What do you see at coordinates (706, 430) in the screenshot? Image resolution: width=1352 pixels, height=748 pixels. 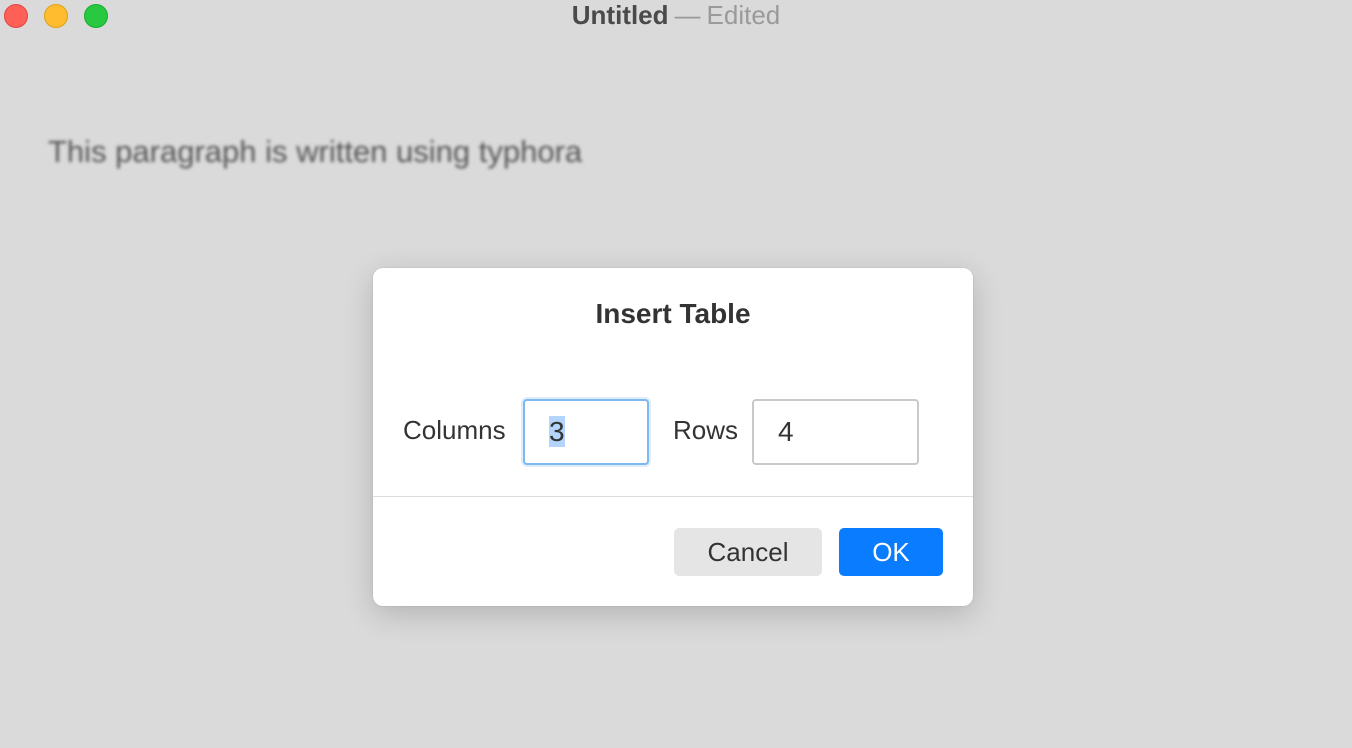 I see `rows-label: Rows` at bounding box center [706, 430].